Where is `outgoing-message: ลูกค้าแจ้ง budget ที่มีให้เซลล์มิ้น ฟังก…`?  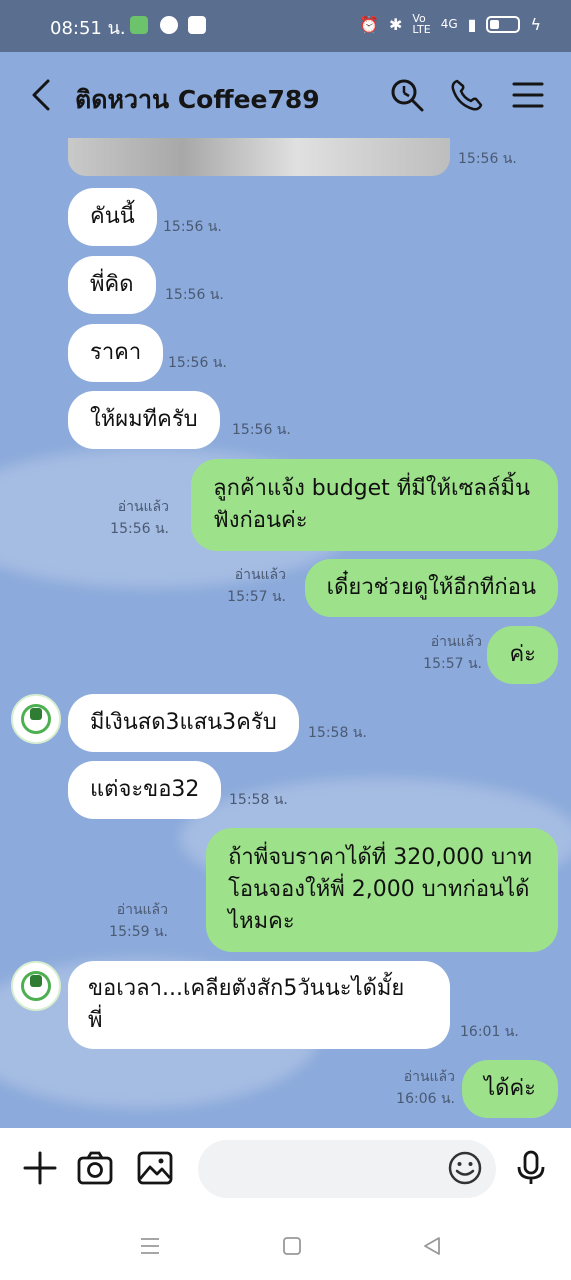
outgoing-message: ลูกค้าแจ้ง budget ที่มีให้เซลล์มิ้น ฟังก… is located at coordinates (374, 505).